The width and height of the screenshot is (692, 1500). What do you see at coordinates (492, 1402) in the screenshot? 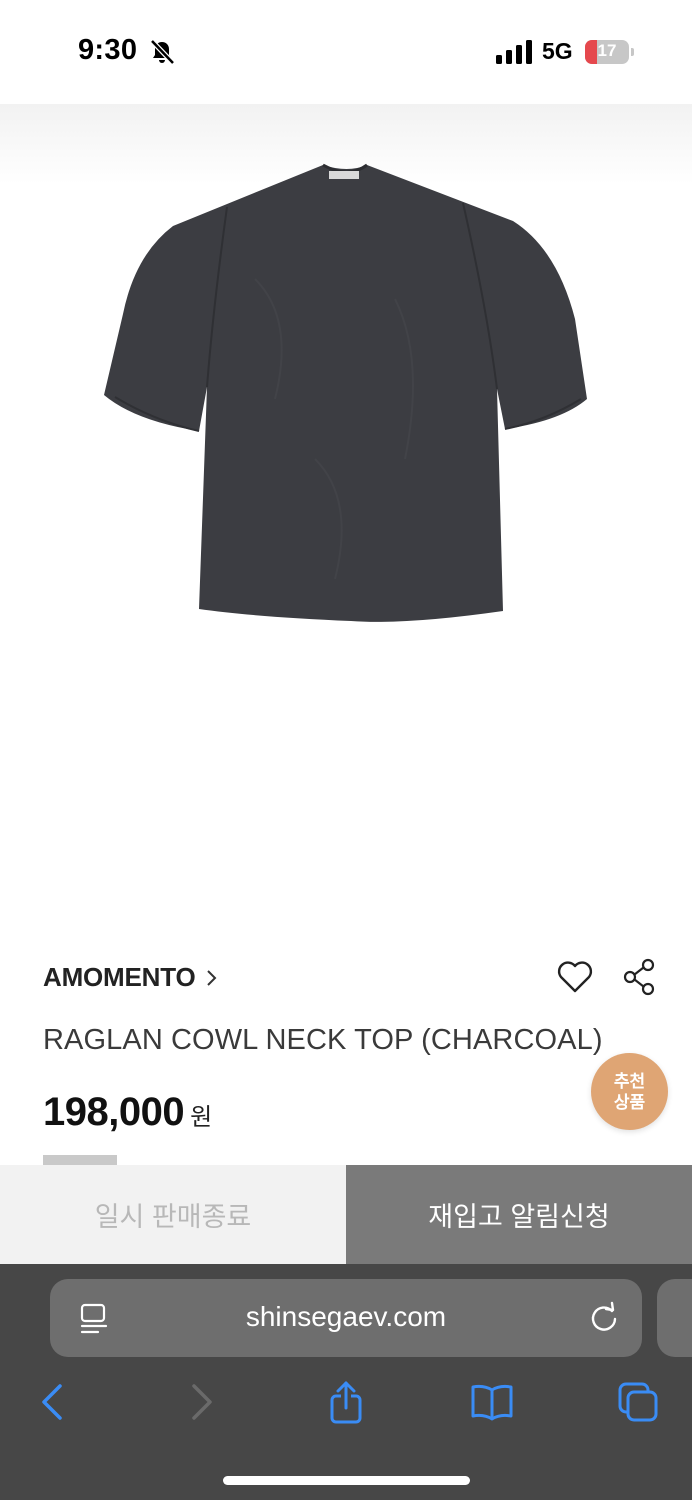
I see `bookmarks-icon` at bounding box center [492, 1402].